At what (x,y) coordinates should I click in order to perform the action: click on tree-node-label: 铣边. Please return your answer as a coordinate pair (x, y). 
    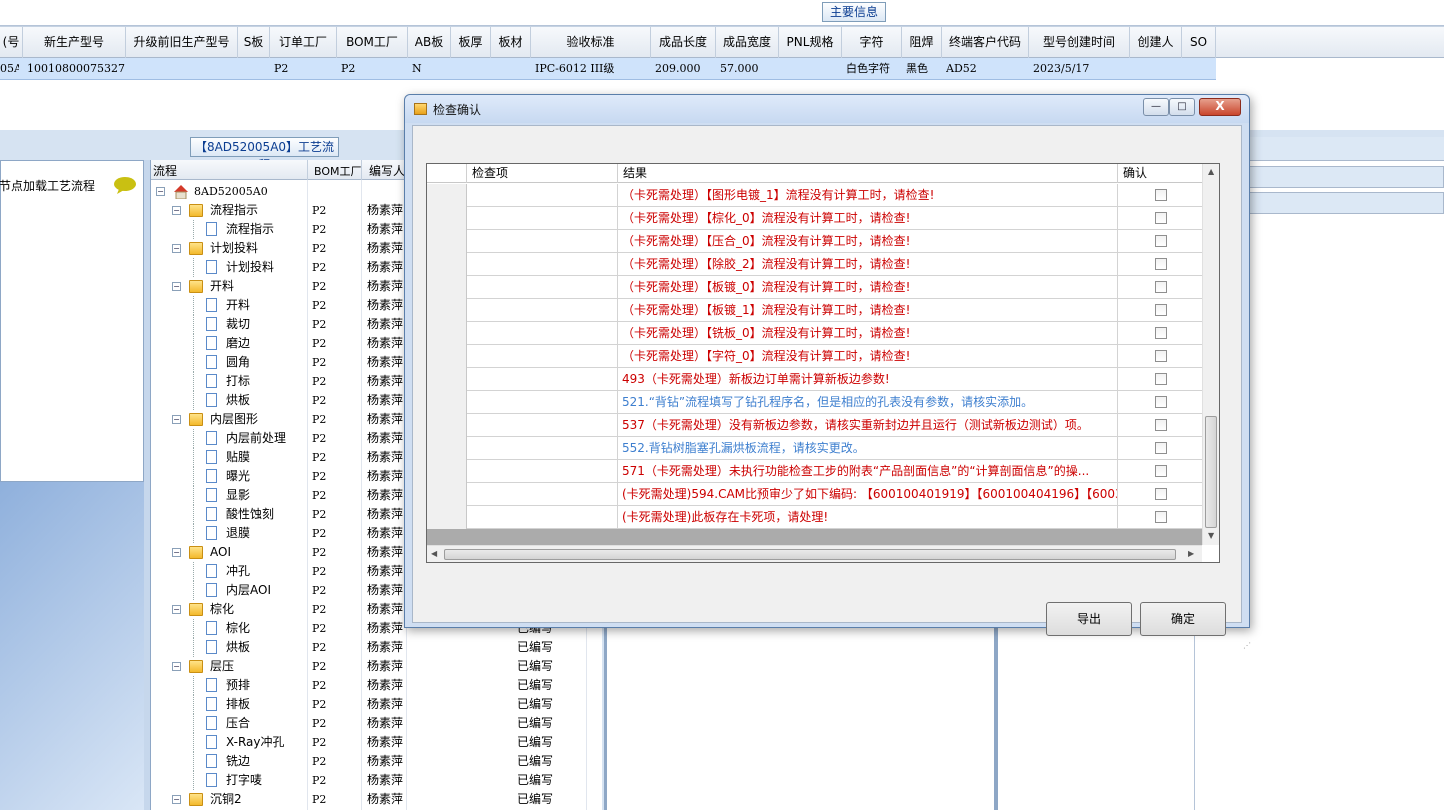
    Looking at the image, I should click on (238, 761).